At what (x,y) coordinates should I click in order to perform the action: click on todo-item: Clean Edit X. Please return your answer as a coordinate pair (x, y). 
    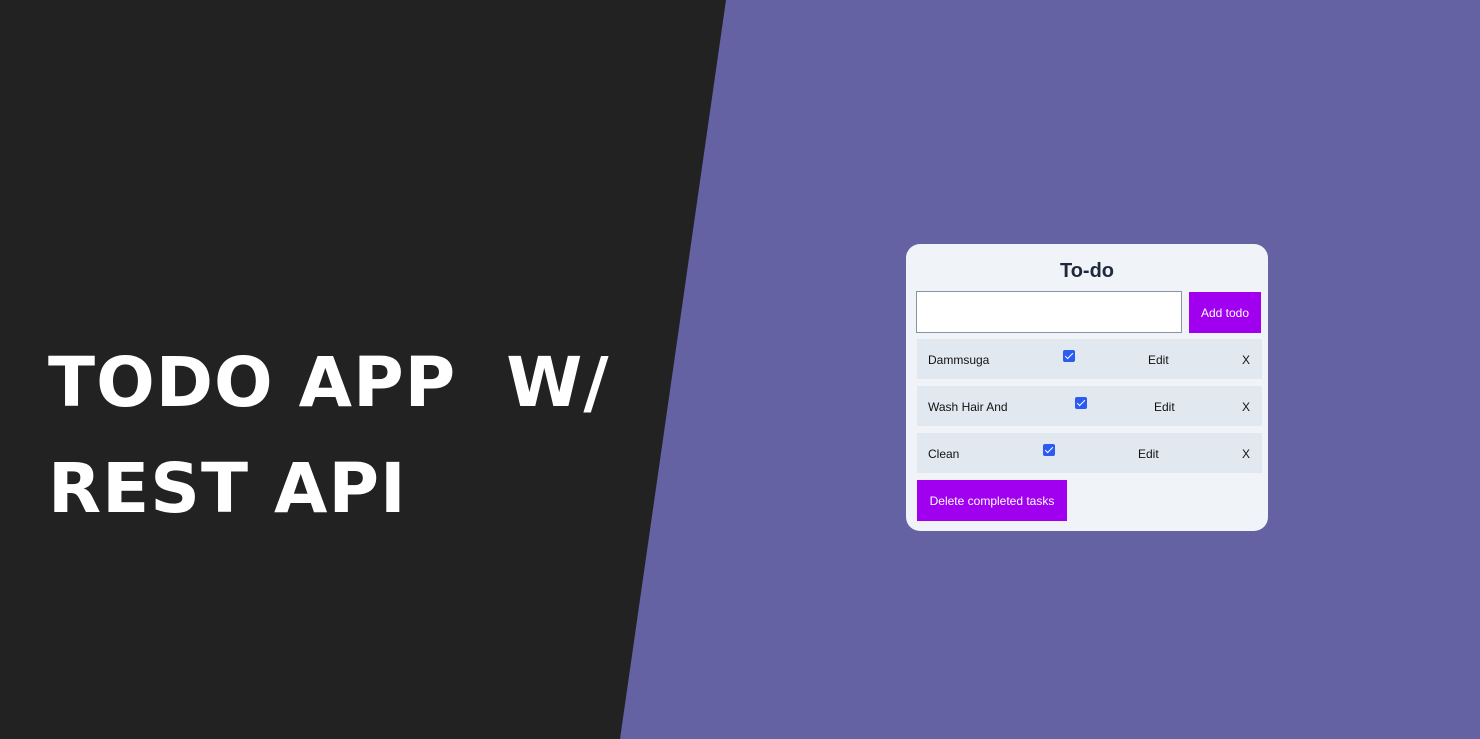
    Looking at the image, I should click on (1089, 453).